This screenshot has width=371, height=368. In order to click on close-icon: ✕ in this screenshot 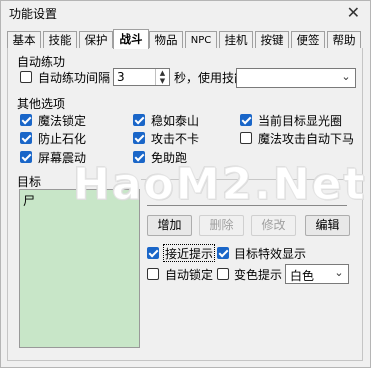, I will do `click(353, 12)`.